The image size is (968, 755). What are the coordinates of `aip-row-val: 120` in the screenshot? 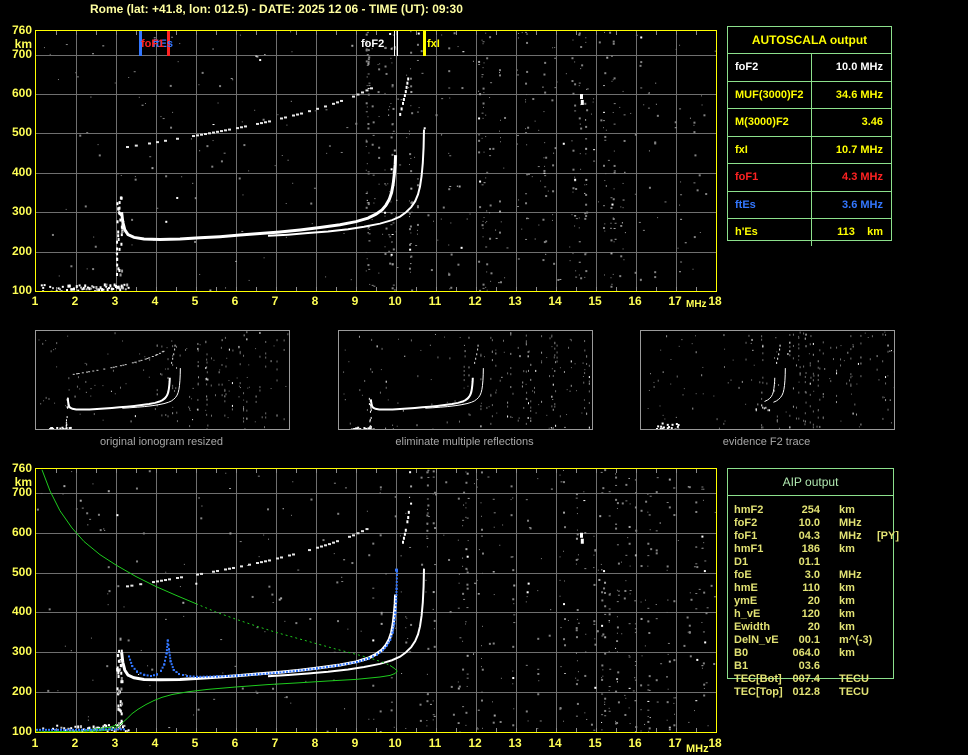 It's located at (810, 614).